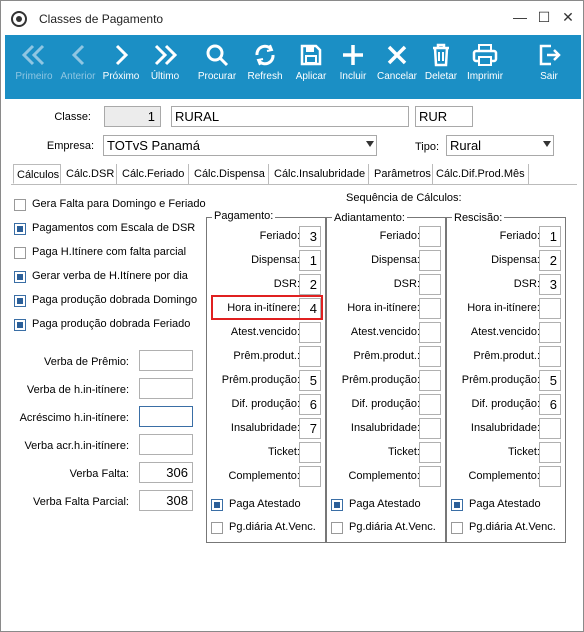 Image resolution: width=584 pixels, height=632 pixels. Describe the element at coordinates (166, 55) in the screenshot. I see `double-chevron-right-icon` at that location.